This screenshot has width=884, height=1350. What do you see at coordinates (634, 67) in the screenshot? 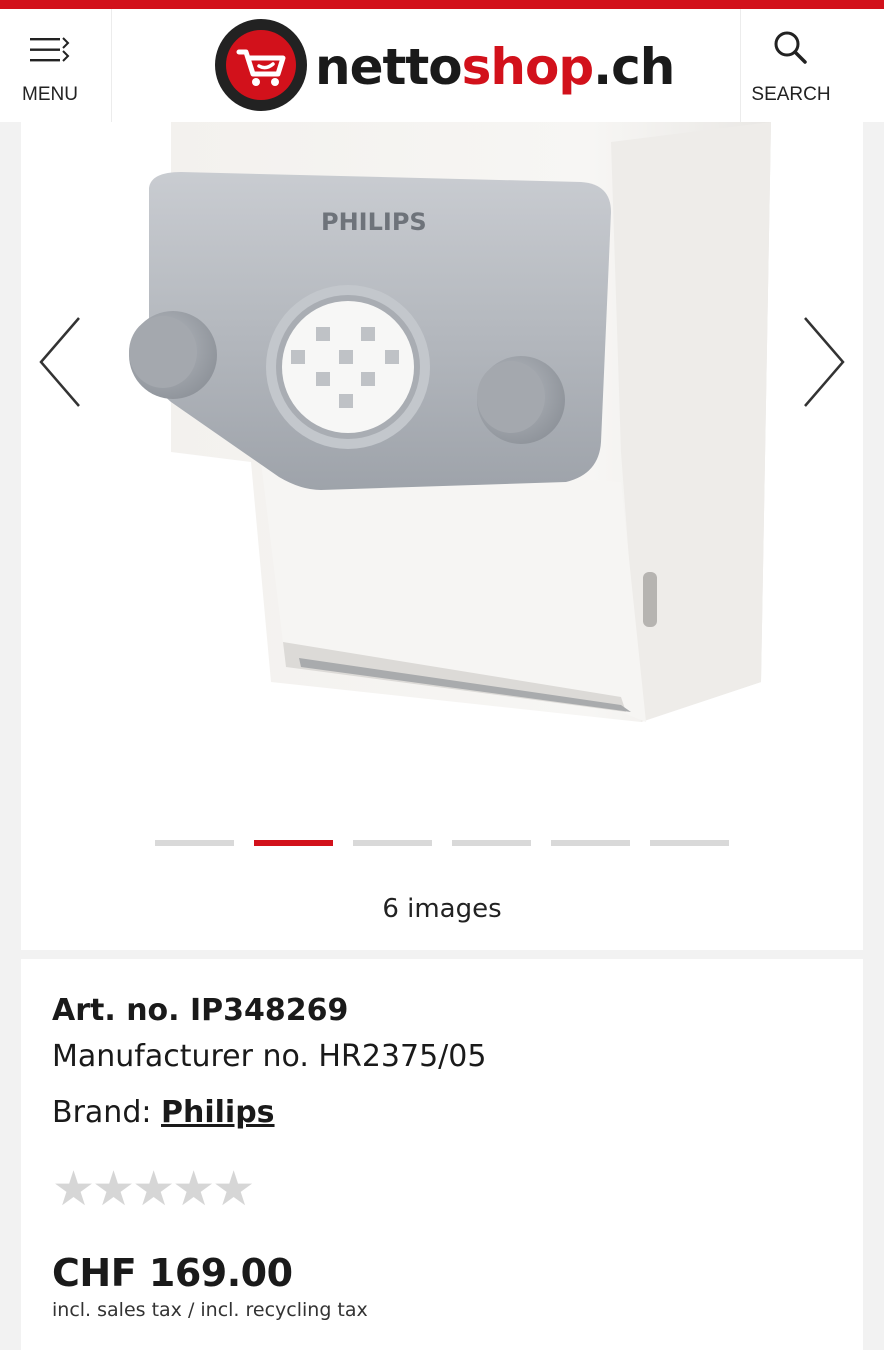
I see `logo-text-suffix: .ch` at bounding box center [634, 67].